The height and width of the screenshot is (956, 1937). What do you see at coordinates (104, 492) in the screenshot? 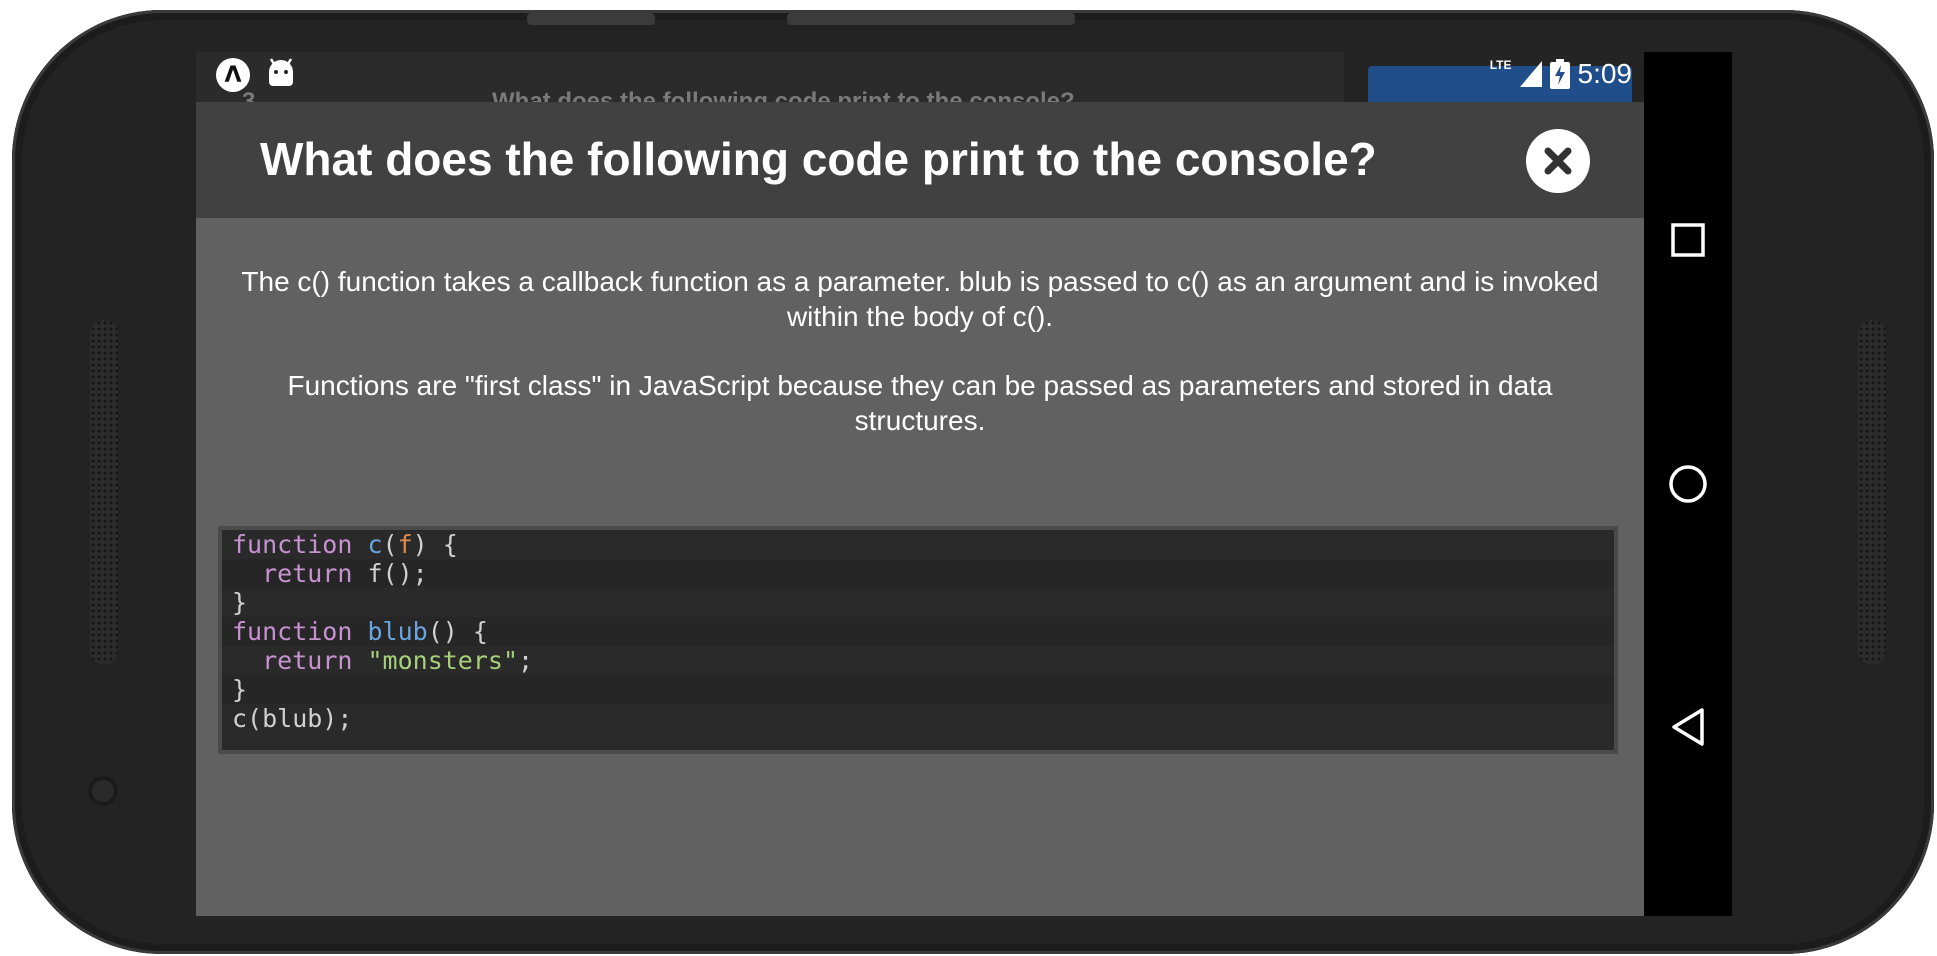
I see `speaker-grille-left` at bounding box center [104, 492].